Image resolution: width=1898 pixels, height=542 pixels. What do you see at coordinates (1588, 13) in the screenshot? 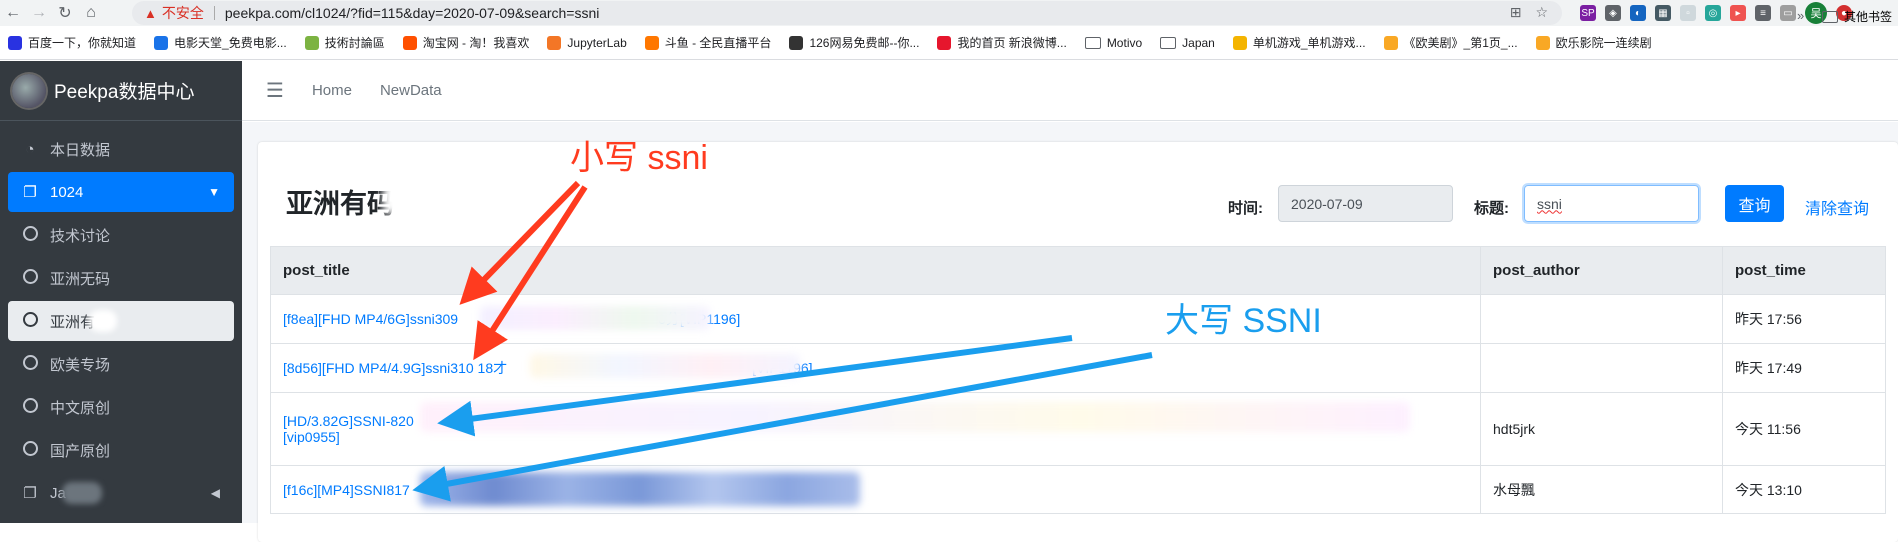
I see `extension-icon: SP` at bounding box center [1588, 13].